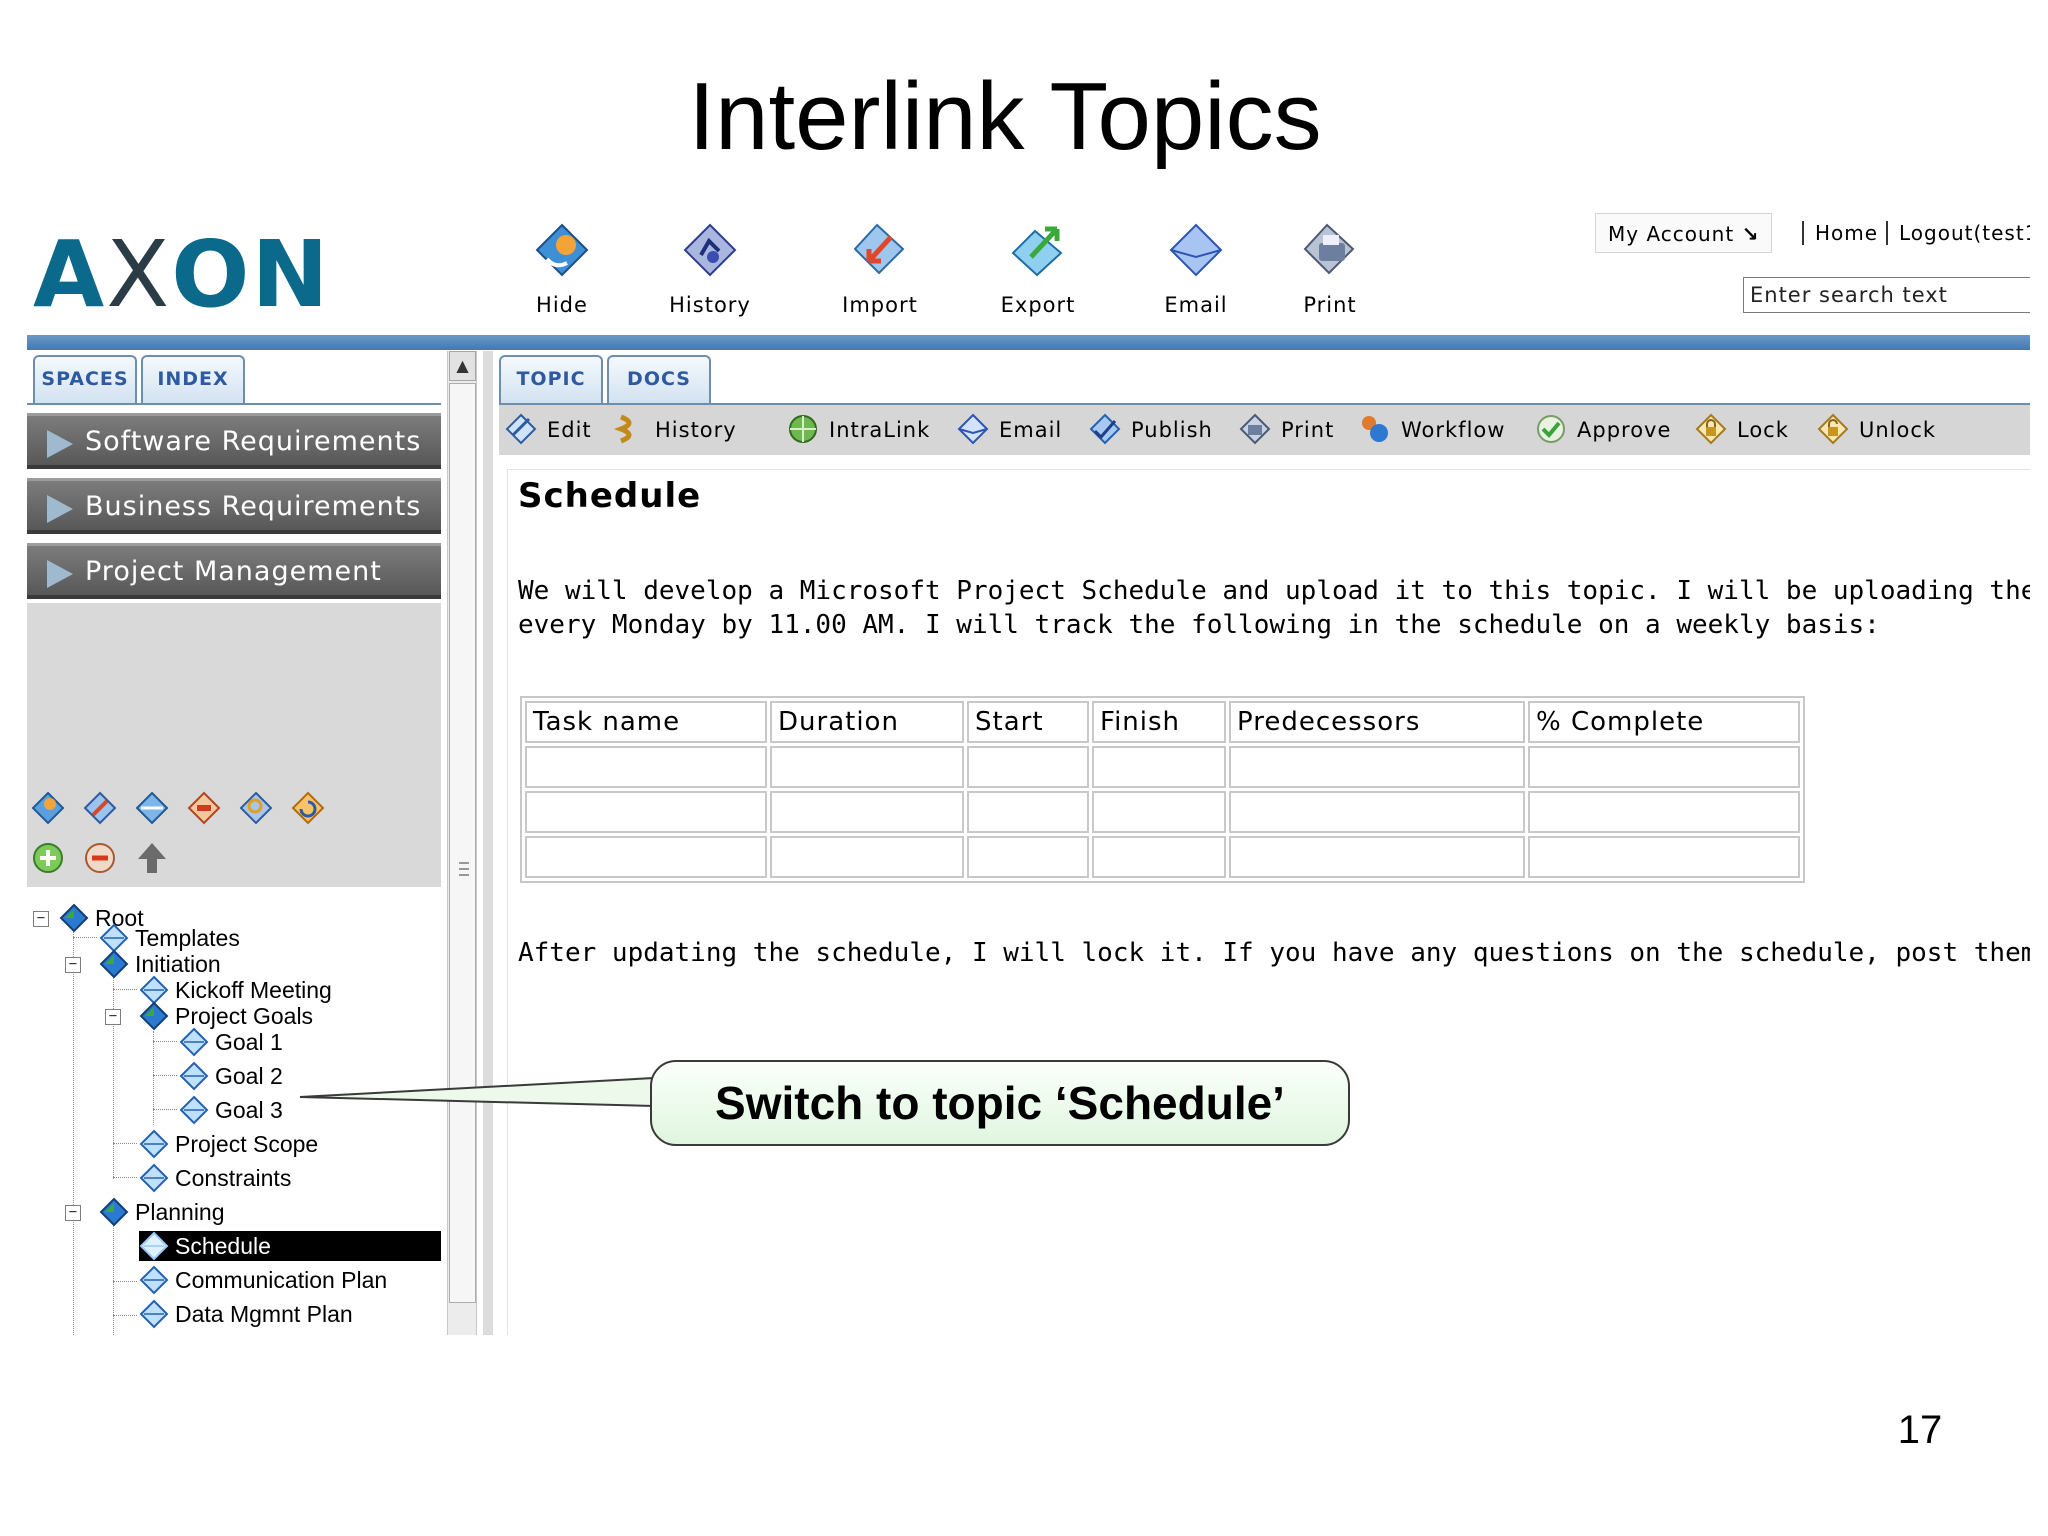 The width and height of the screenshot is (2048, 1536). Describe the element at coordinates (867, 722) in the screenshot. I see `table-header-cell: Duration` at that location.